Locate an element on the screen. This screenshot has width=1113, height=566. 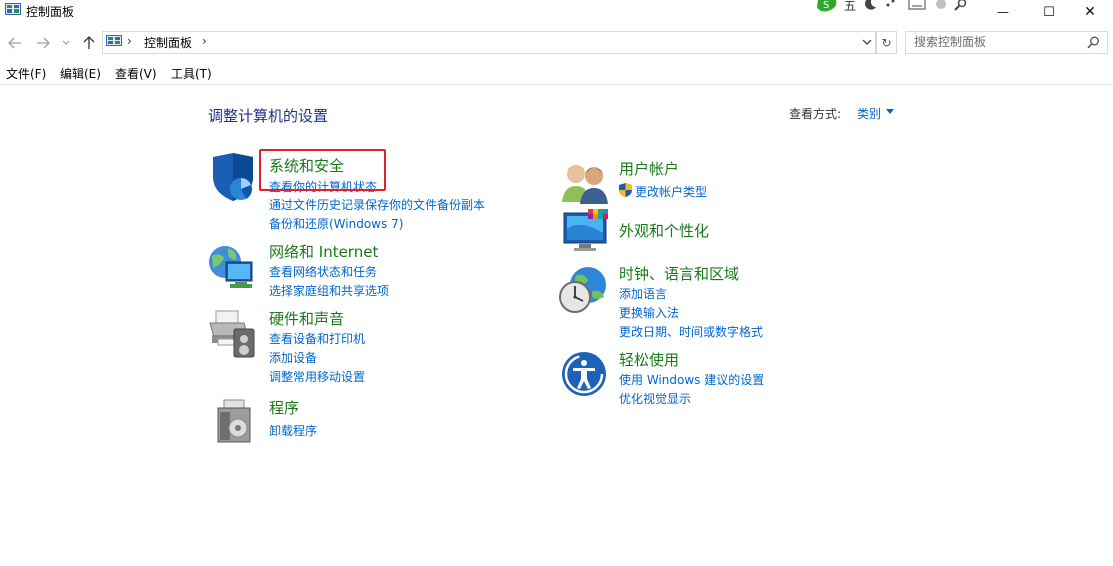
up-button is located at coordinates (89, 43).